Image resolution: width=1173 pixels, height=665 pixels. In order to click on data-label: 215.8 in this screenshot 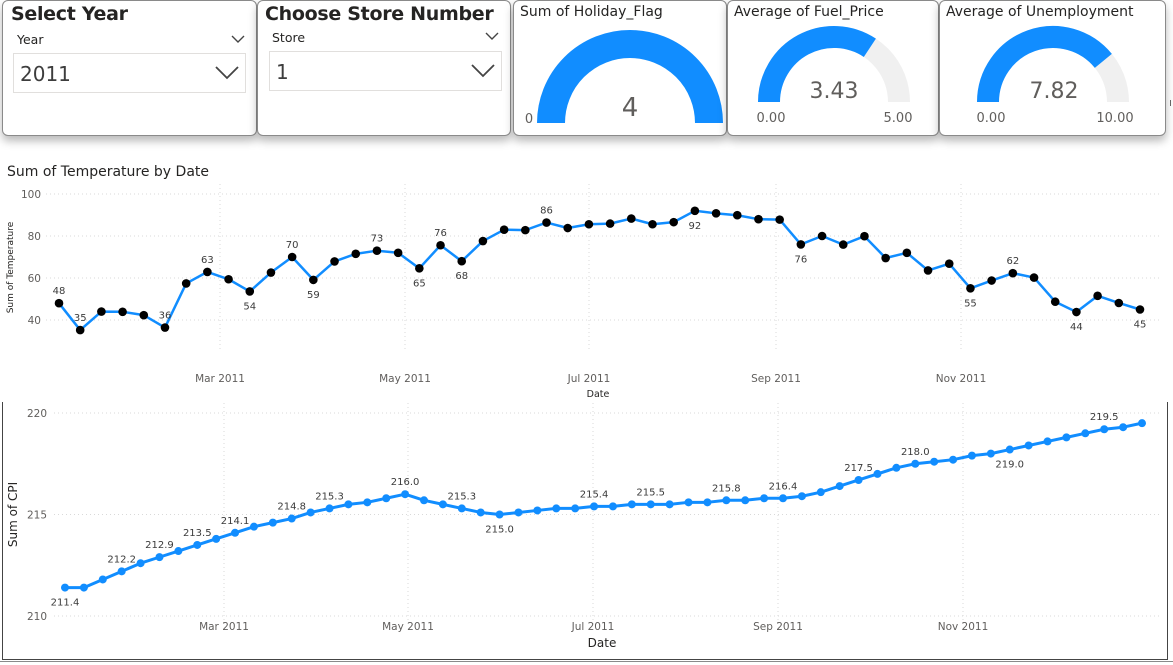, I will do `click(726, 488)`.